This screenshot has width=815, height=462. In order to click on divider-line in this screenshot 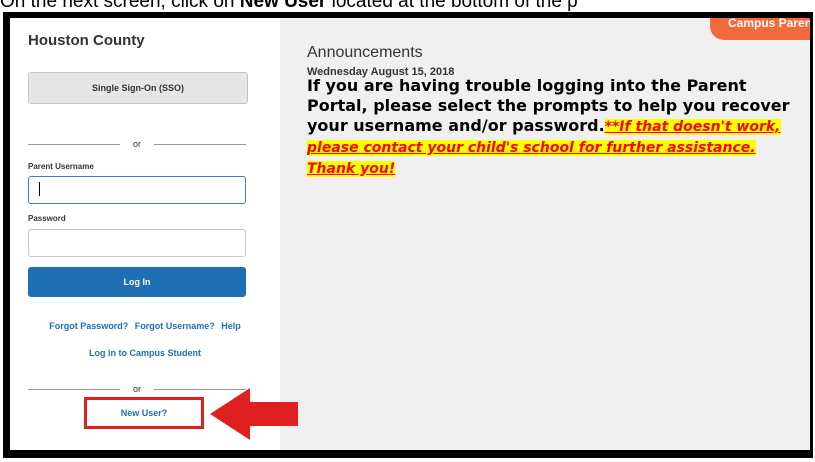, I will do `click(200, 144)`.